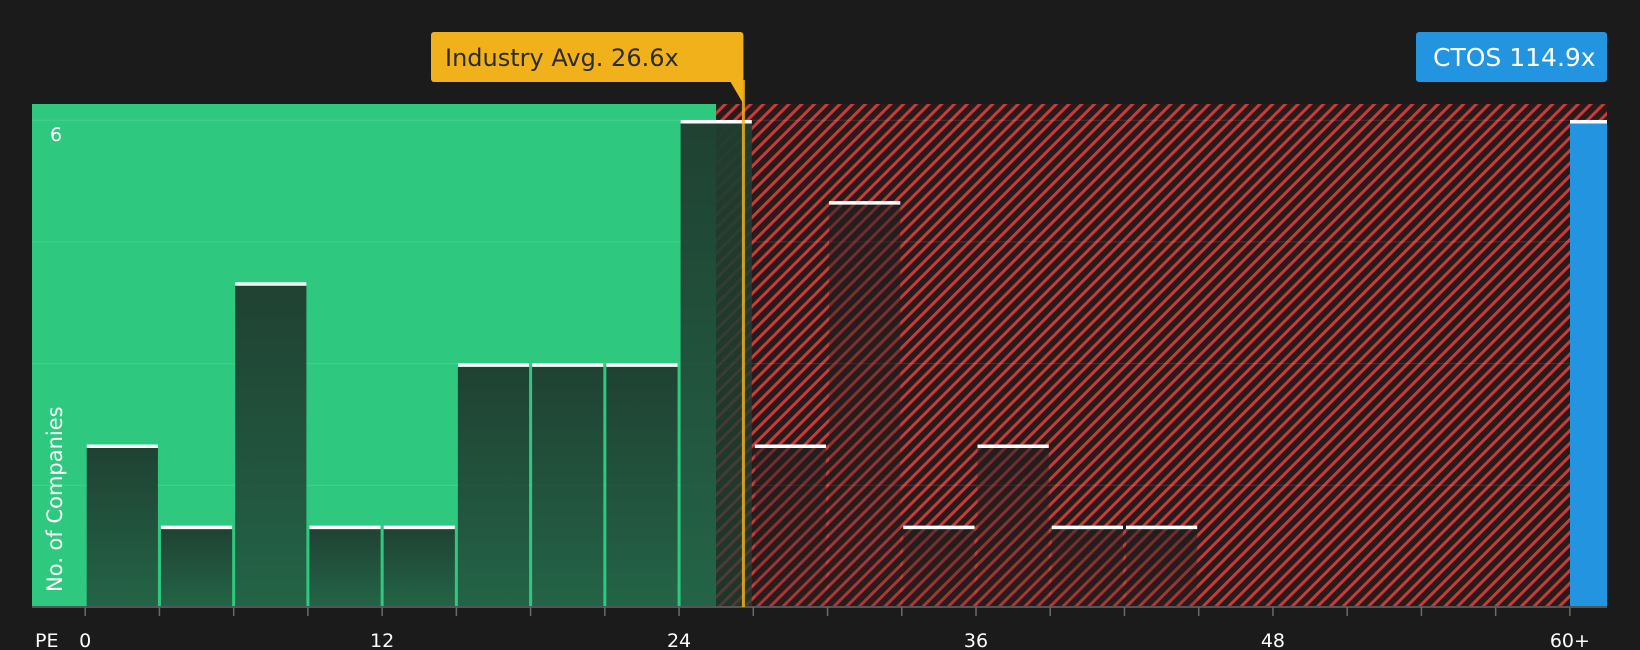  I want to click on x-tick-label: 12, so click(382, 640).